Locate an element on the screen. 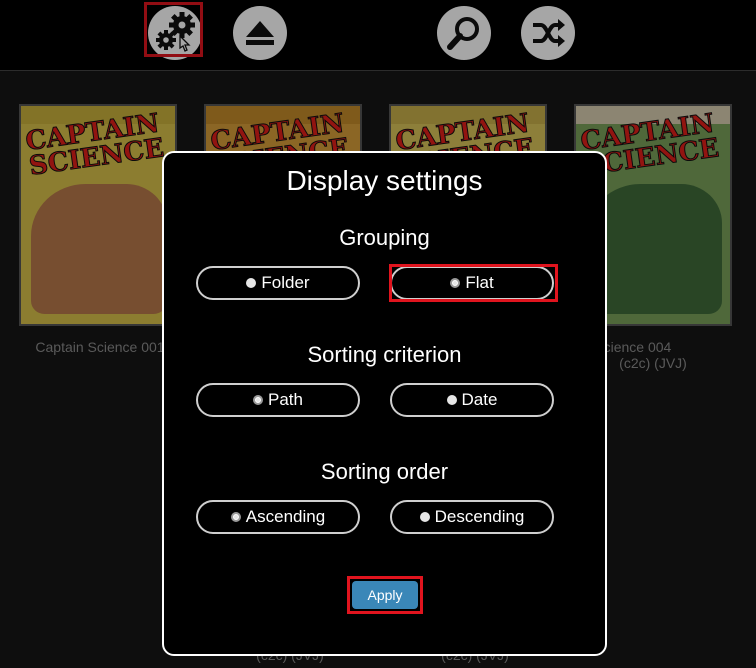 This screenshot has width=756, height=668. grouping-flat-option: Flat is located at coordinates (472, 283).